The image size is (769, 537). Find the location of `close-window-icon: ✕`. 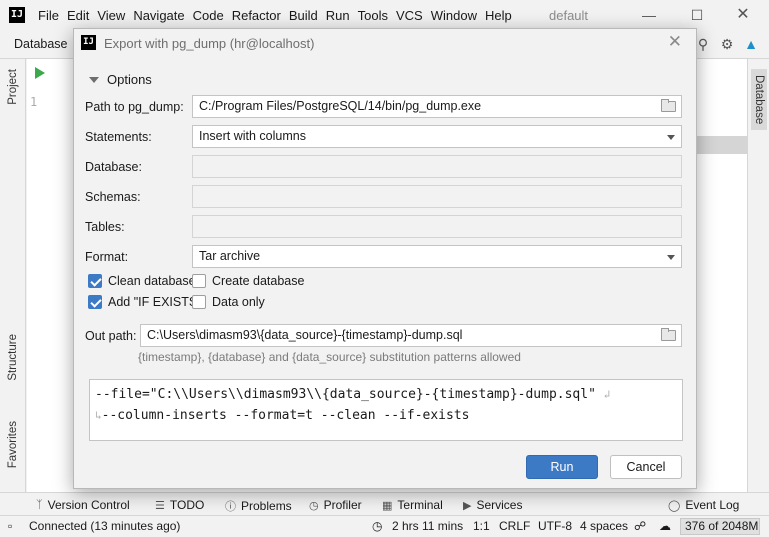

close-window-icon: ✕ is located at coordinates (743, 15).